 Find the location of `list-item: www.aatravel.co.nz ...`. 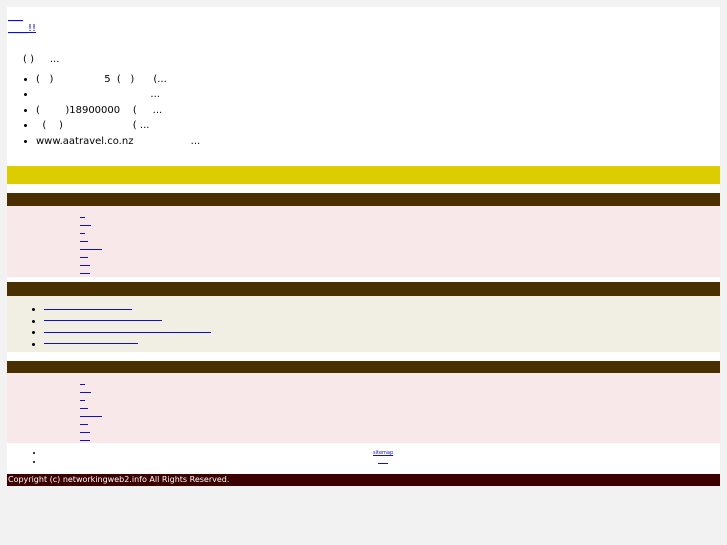

list-item: www.aatravel.co.nz ... is located at coordinates (118, 141).